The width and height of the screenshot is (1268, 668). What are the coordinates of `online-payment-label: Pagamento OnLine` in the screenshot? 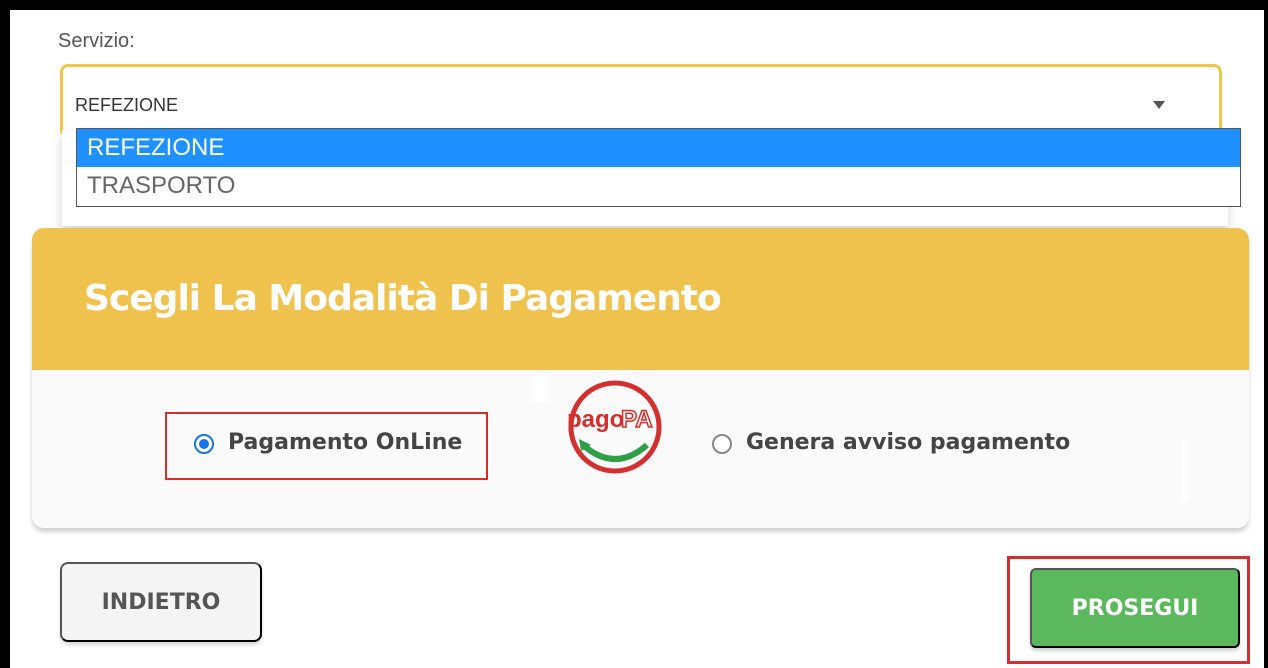 It's located at (345, 442).